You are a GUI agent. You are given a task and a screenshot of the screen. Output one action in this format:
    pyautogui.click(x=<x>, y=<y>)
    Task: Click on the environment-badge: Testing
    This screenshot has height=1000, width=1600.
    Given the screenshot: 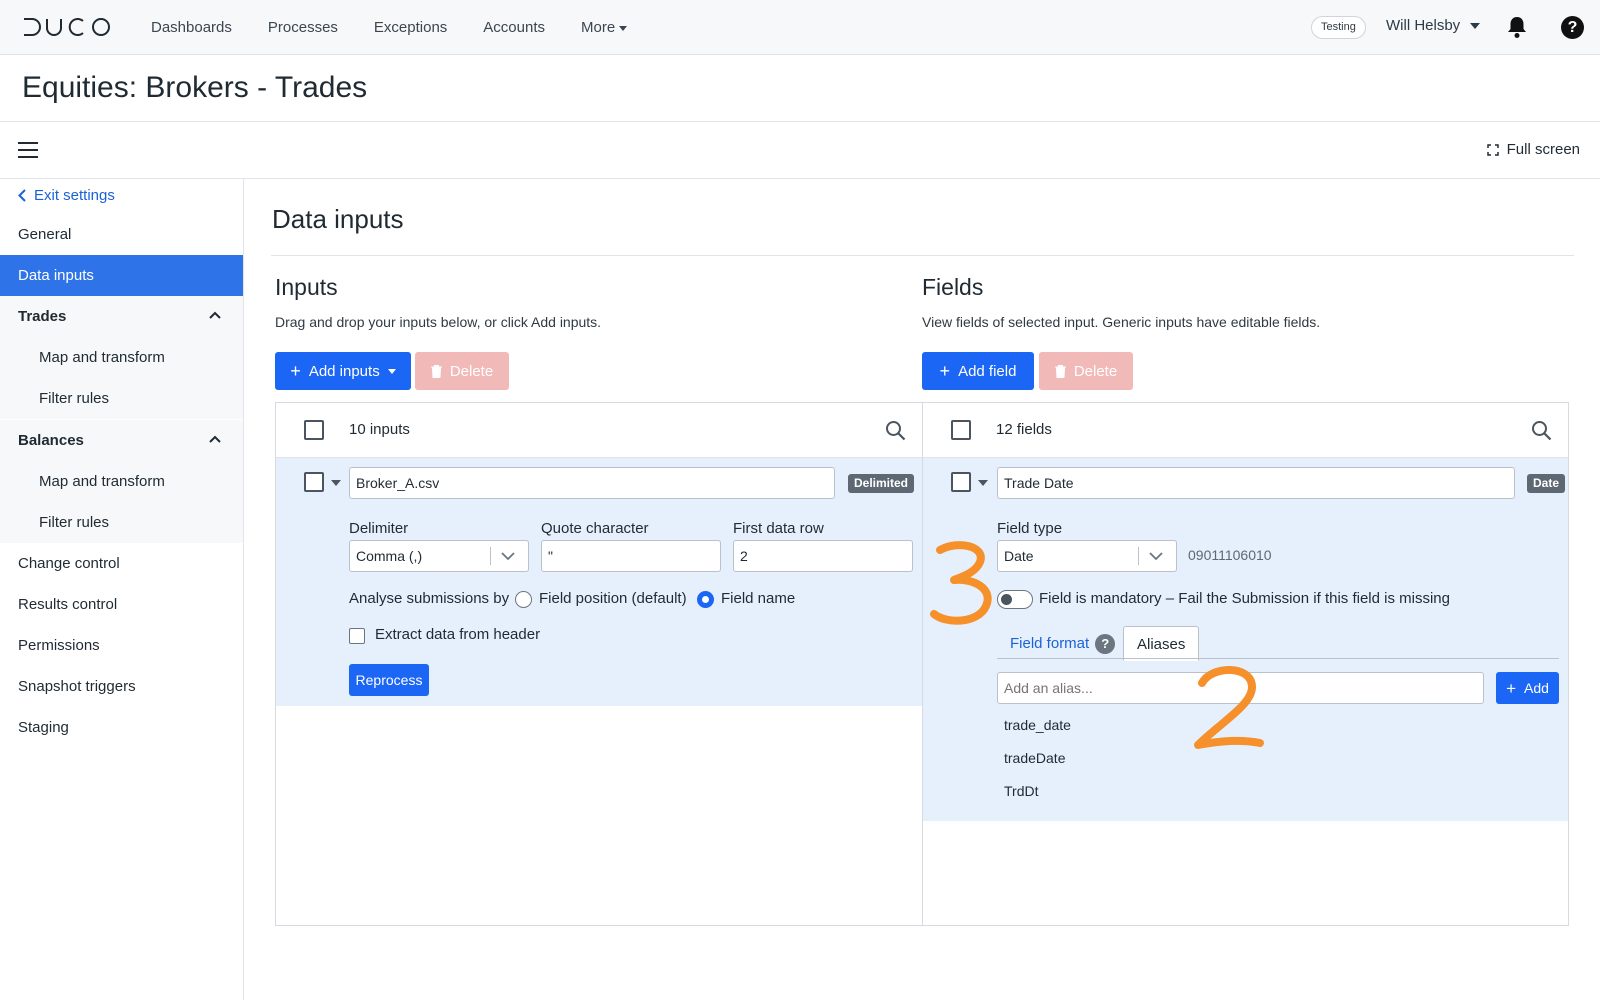 What is the action you would take?
    pyautogui.click(x=1338, y=27)
    